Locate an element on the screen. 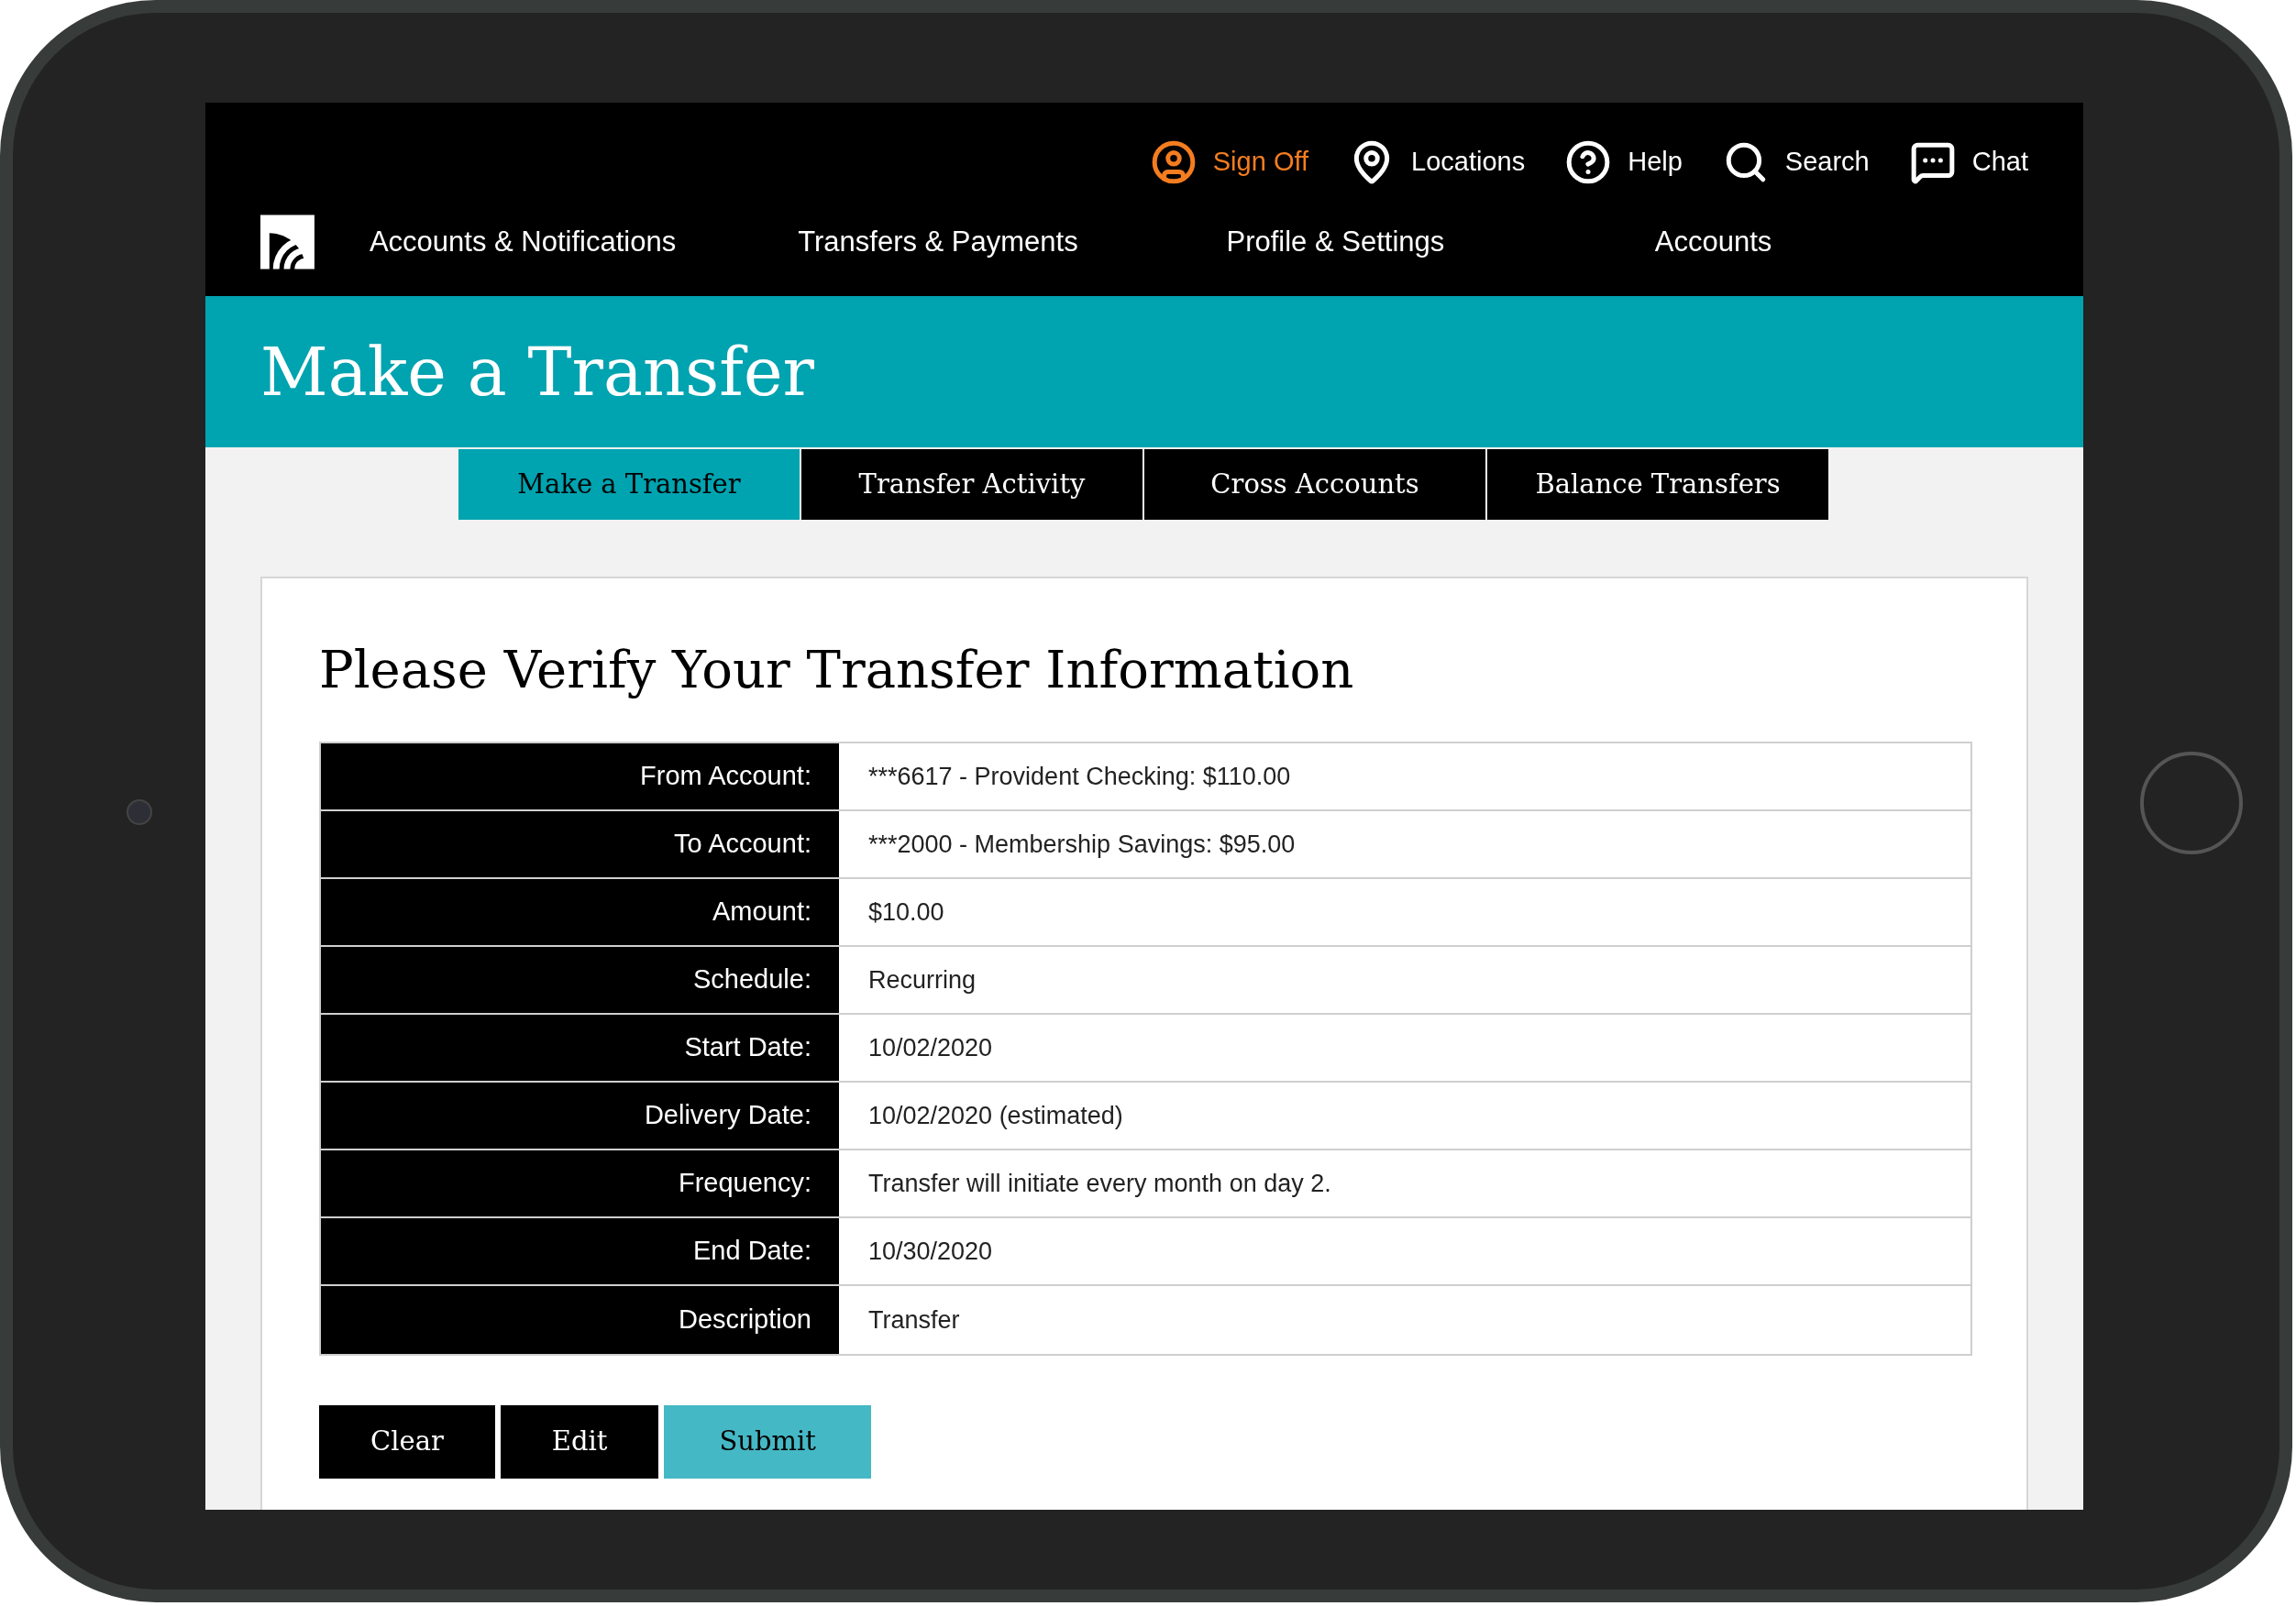  field-label: Description is located at coordinates (580, 1320).